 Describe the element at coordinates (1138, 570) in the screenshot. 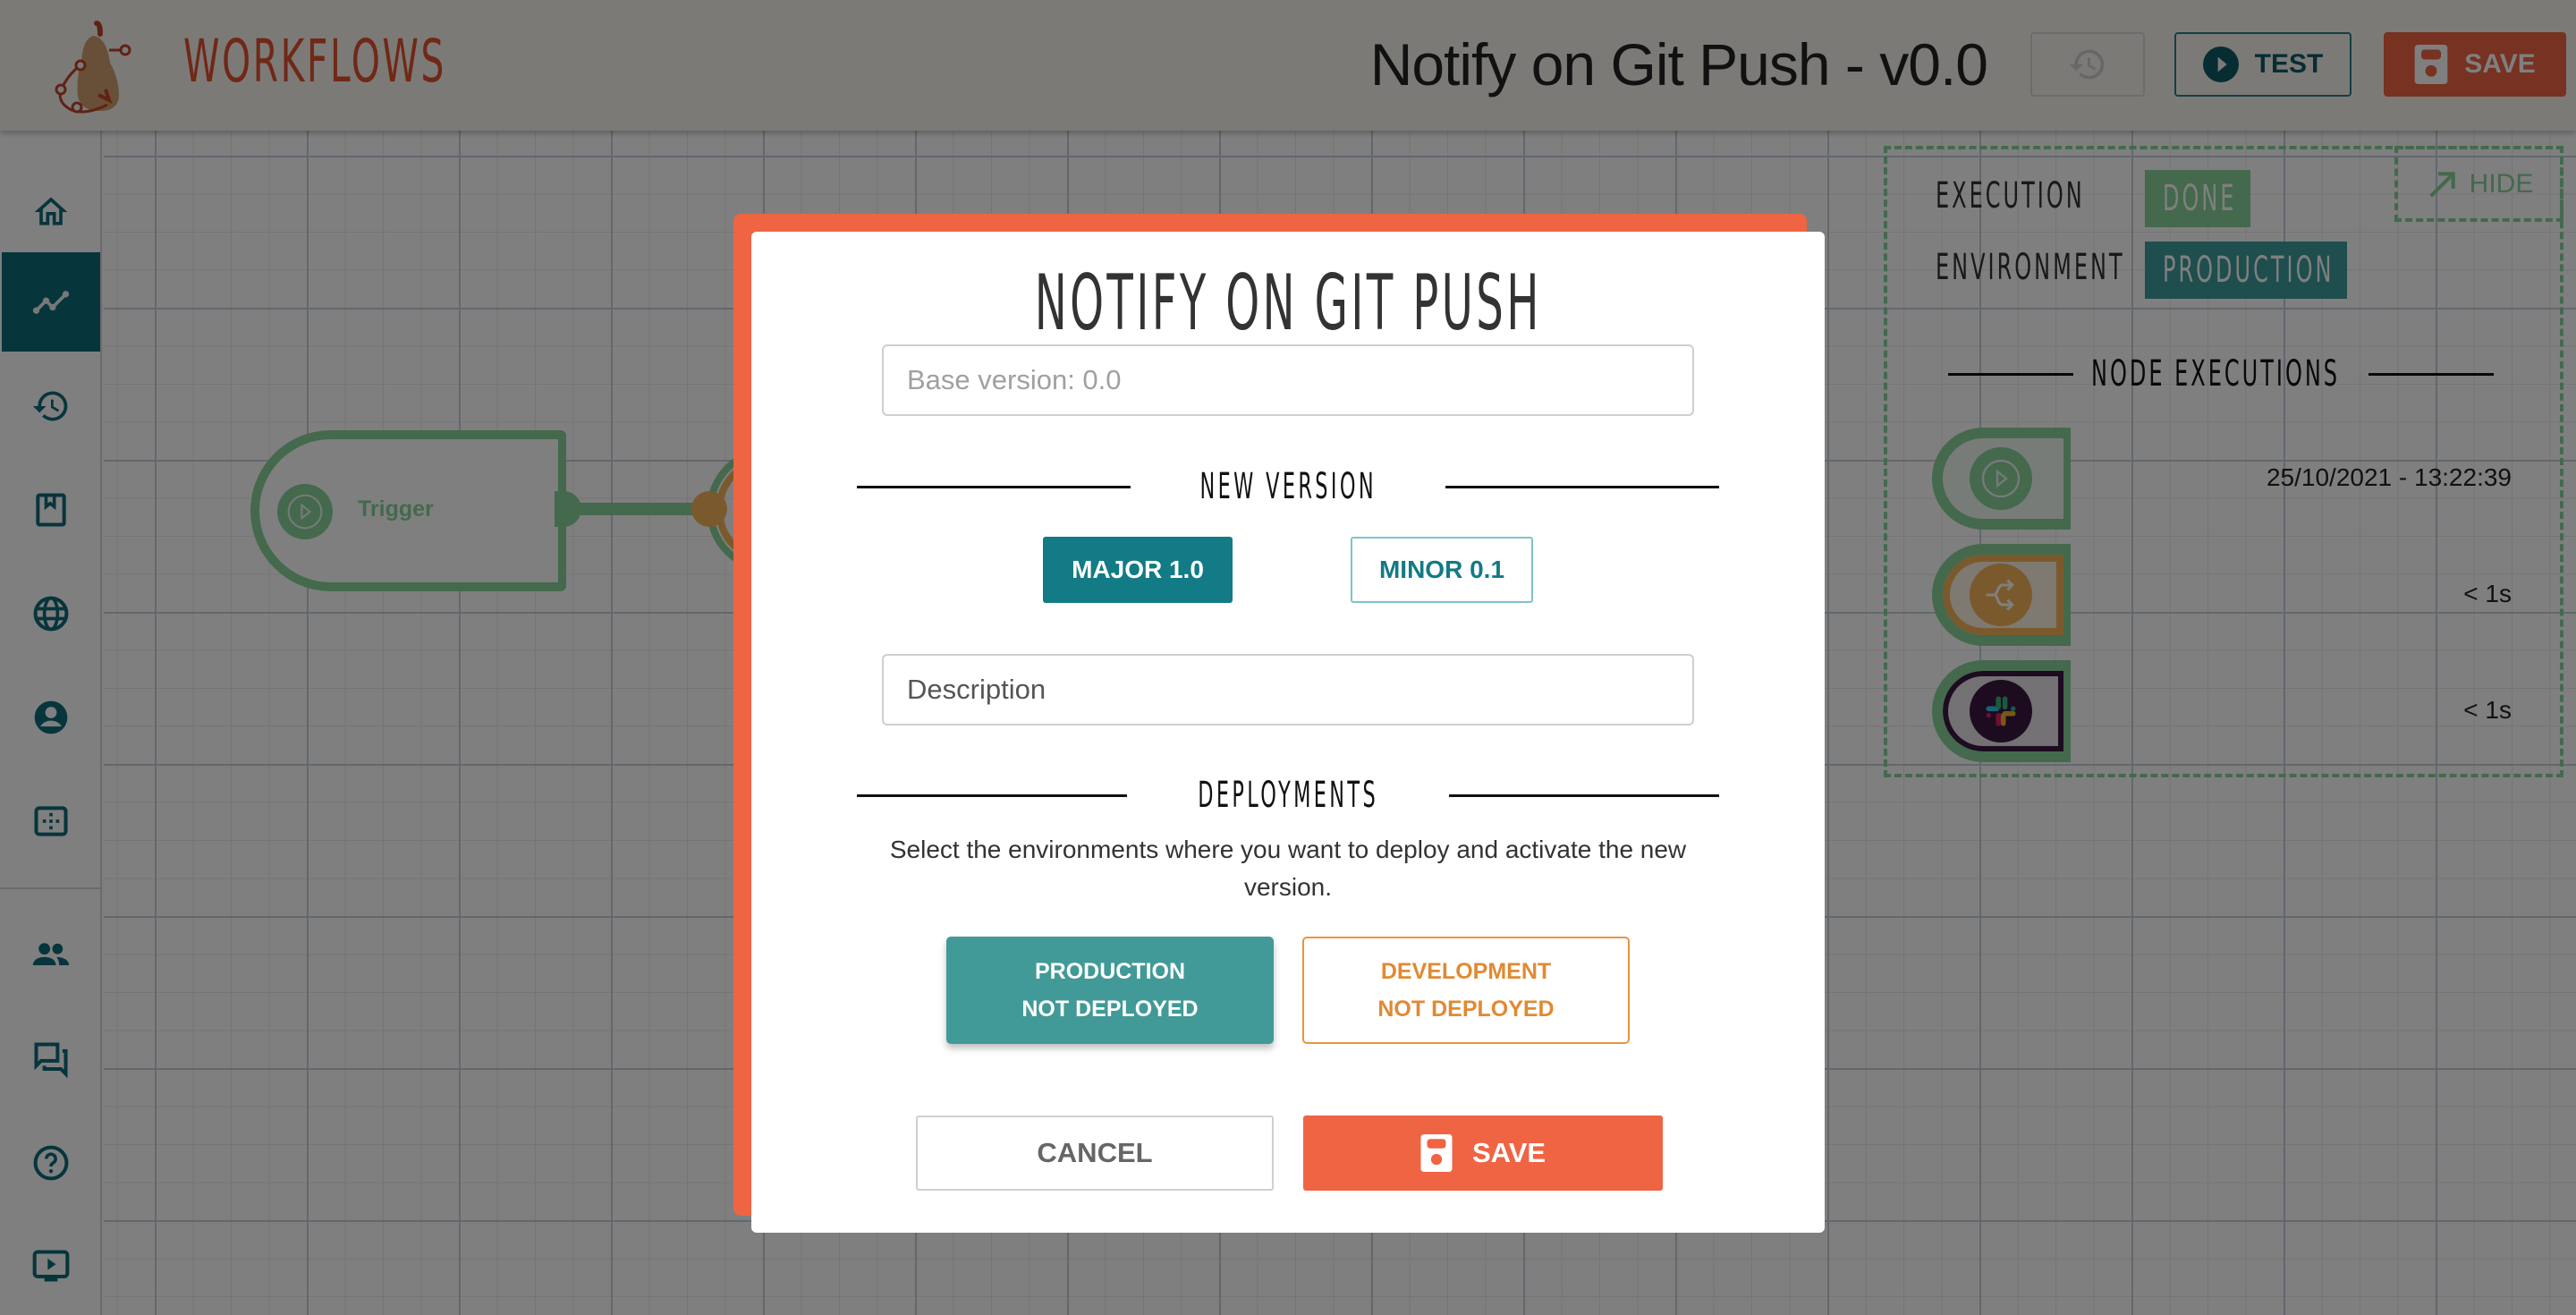

I see `major-version-button: MAJOR 1.0` at that location.